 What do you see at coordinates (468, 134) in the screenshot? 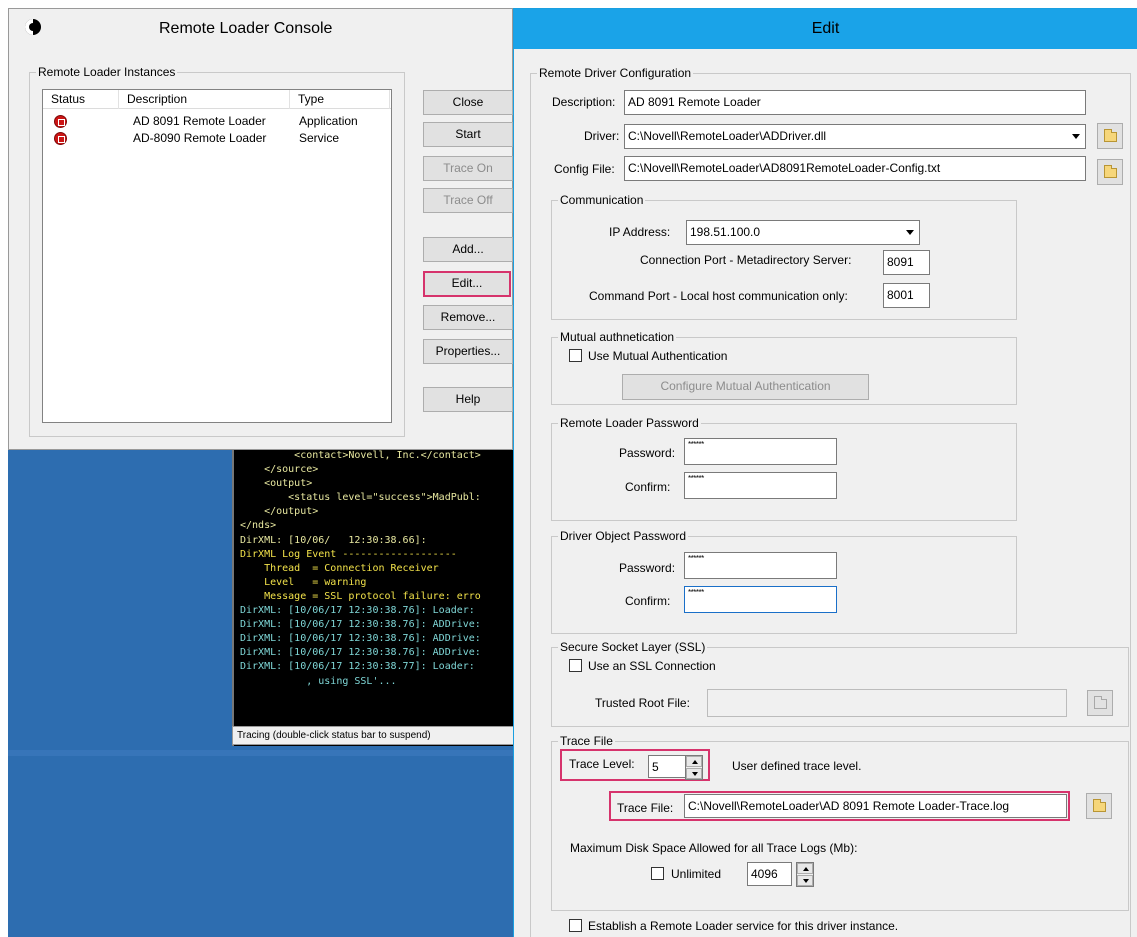
I see `start-button: Start` at bounding box center [468, 134].